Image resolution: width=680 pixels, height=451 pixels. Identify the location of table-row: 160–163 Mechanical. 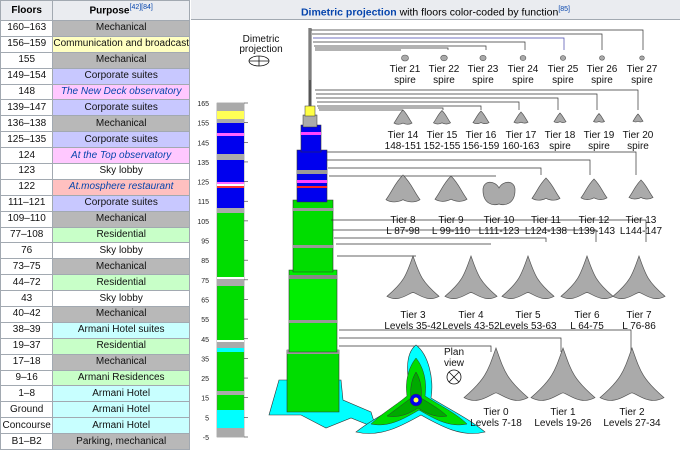
(95, 28).